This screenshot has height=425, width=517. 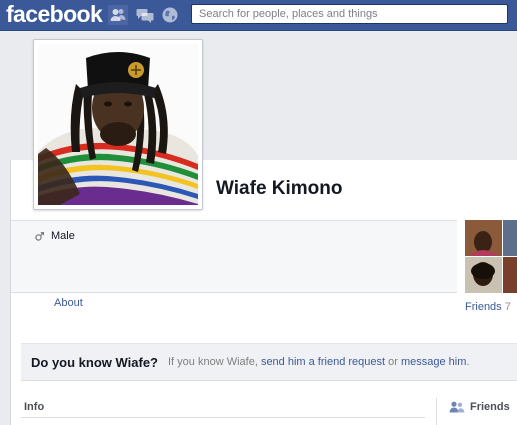 I want to click on know-text-end: ., so click(x=468, y=362).